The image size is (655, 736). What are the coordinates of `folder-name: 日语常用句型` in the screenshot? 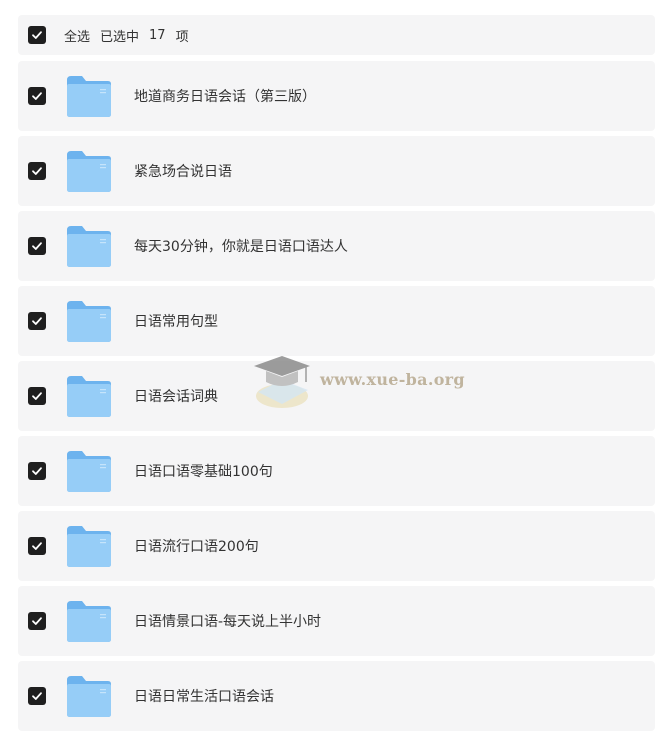 It's located at (176, 321).